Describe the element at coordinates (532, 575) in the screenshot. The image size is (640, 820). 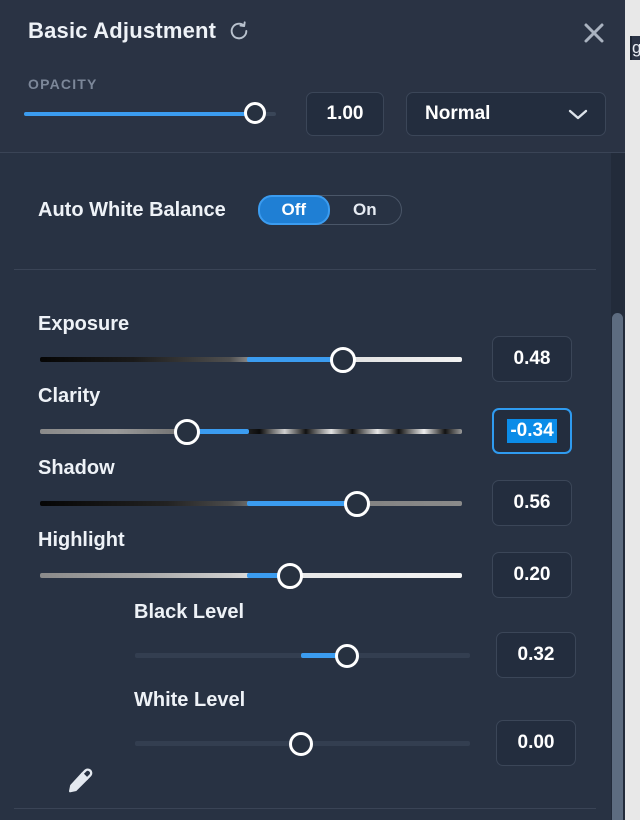
I see `slider-value-highlight: 0.20` at that location.